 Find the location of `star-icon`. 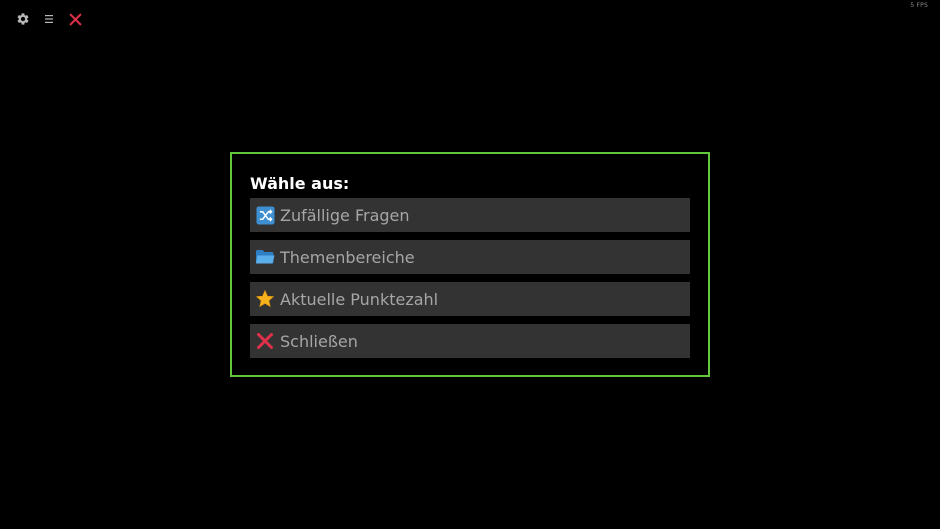

star-icon is located at coordinates (265, 299).